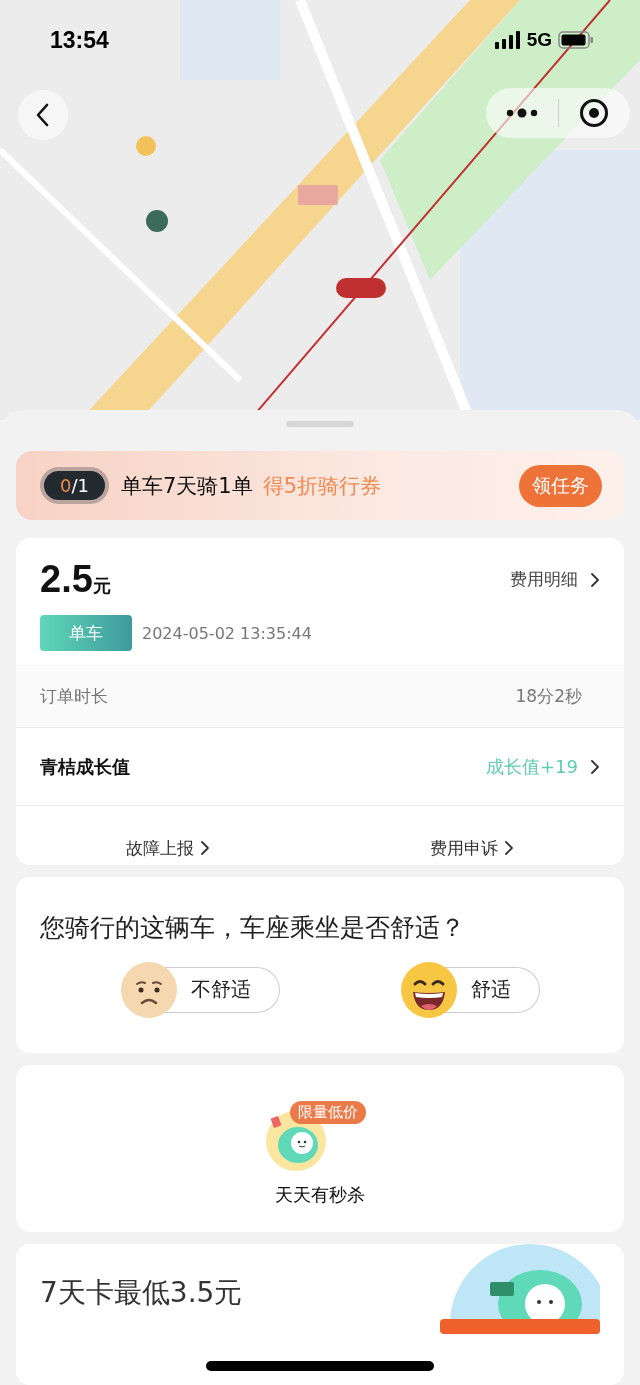  I want to click on sad-face-icon, so click(148, 989).